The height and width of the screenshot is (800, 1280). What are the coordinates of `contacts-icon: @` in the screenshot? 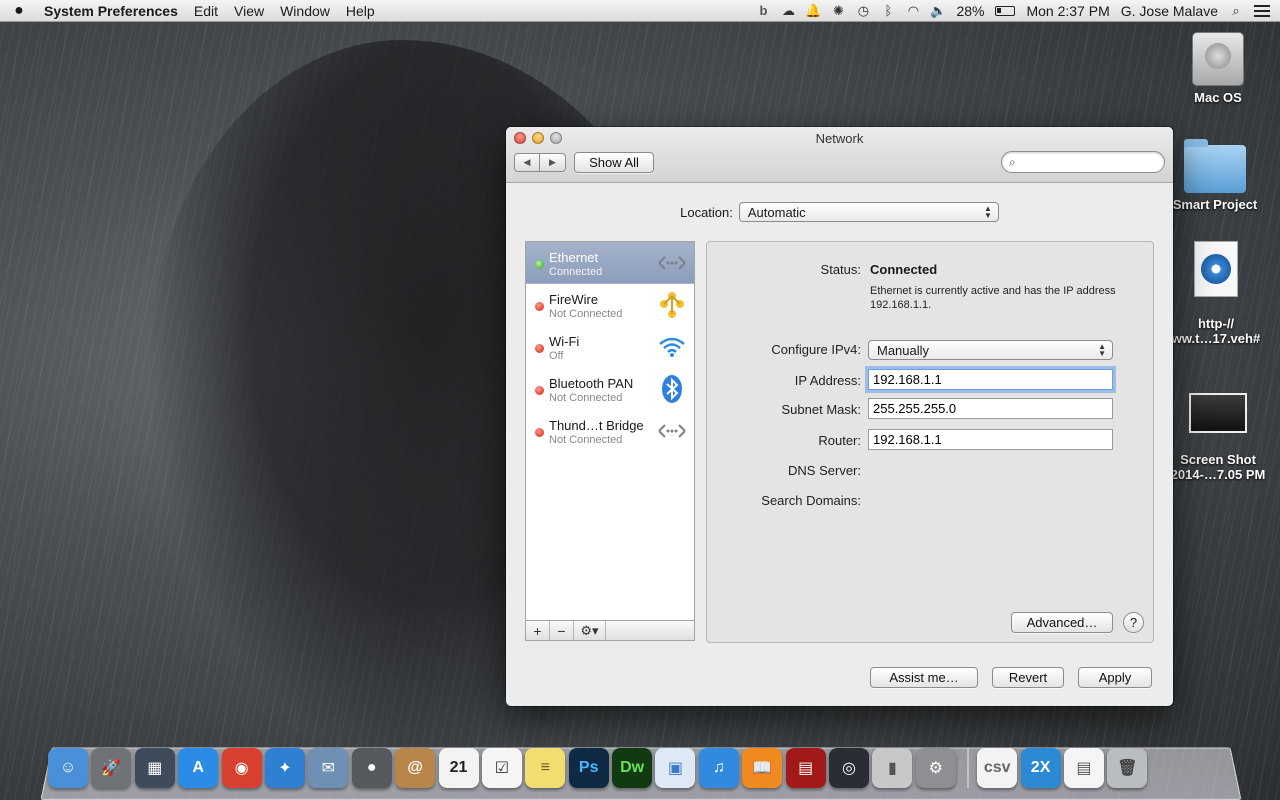 It's located at (415, 768).